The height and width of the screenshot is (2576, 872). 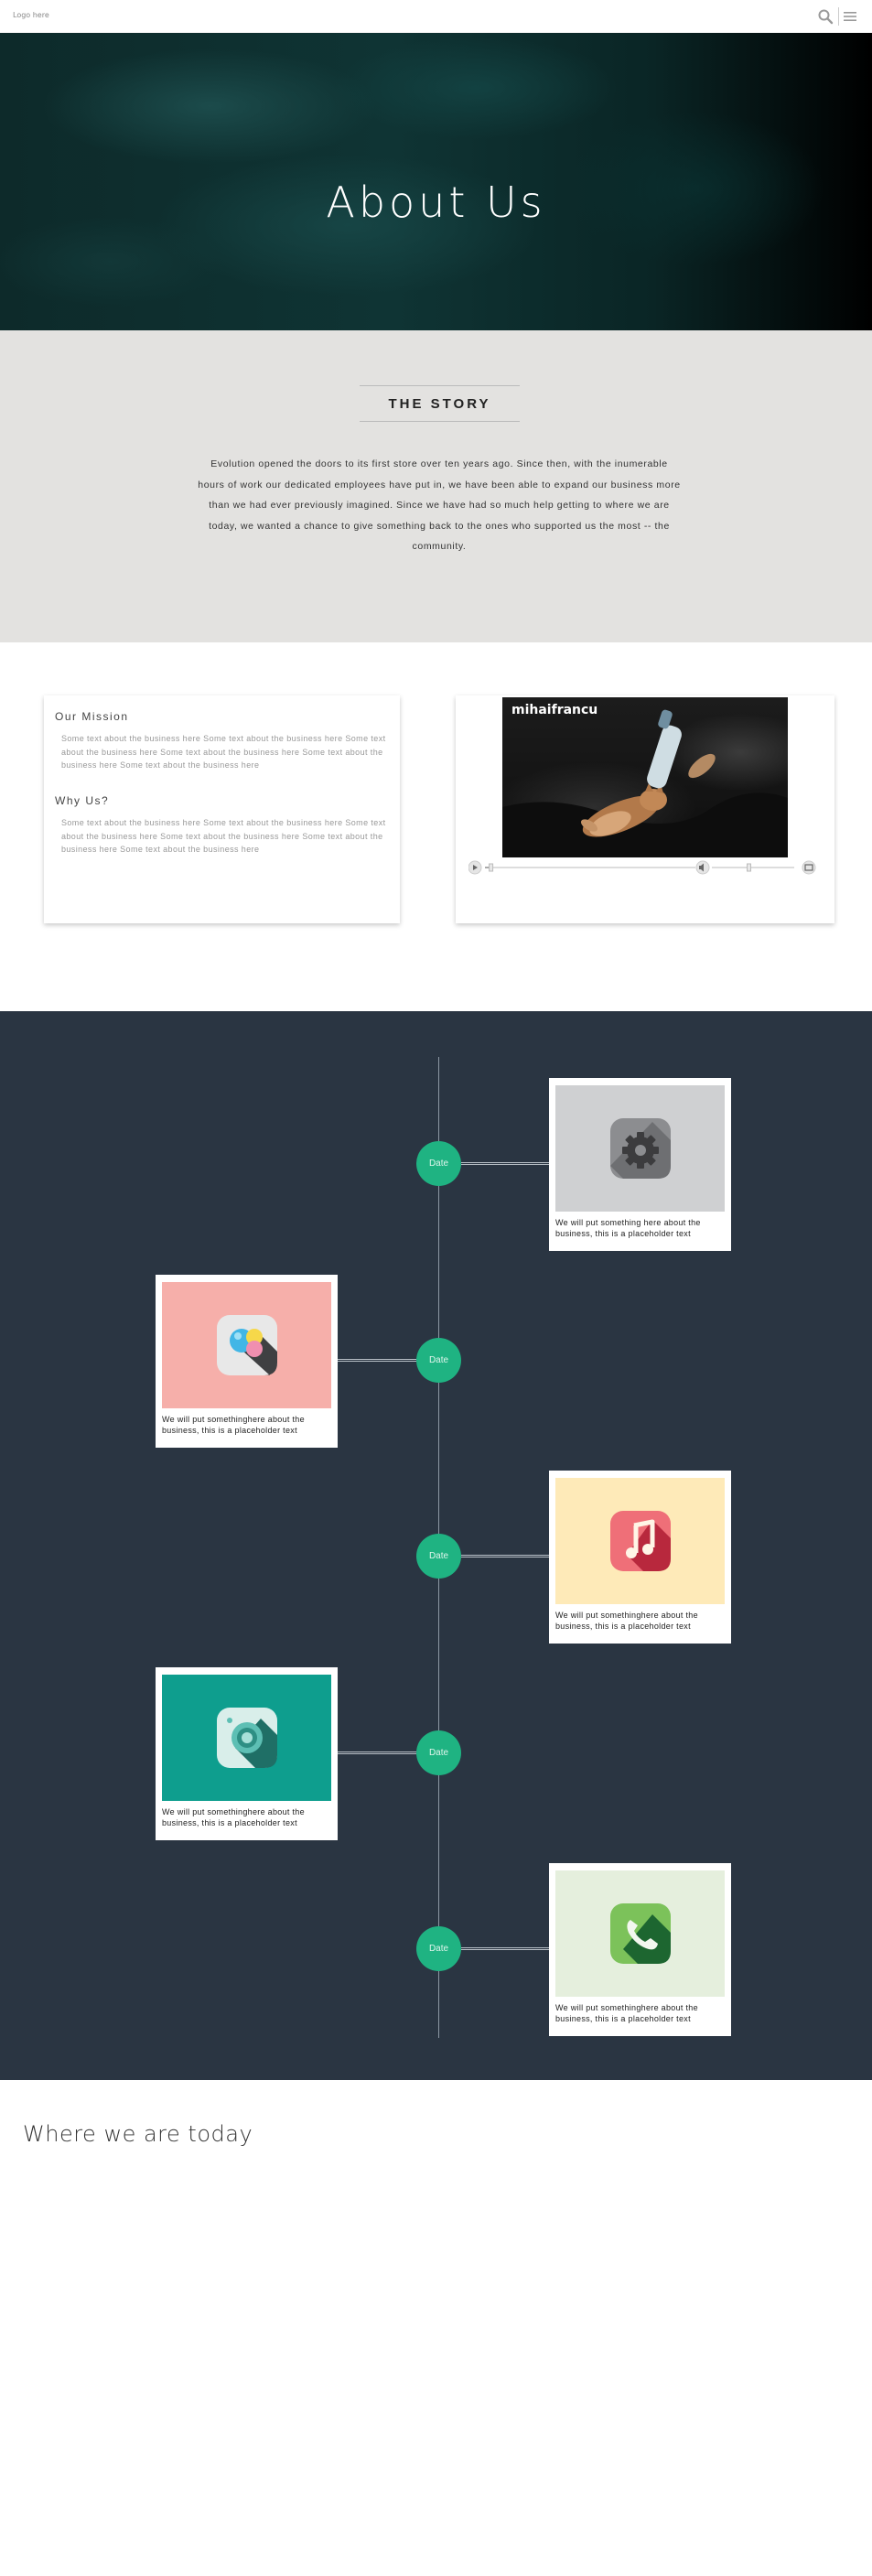 I want to click on story-heading: THE STORY, so click(x=440, y=403).